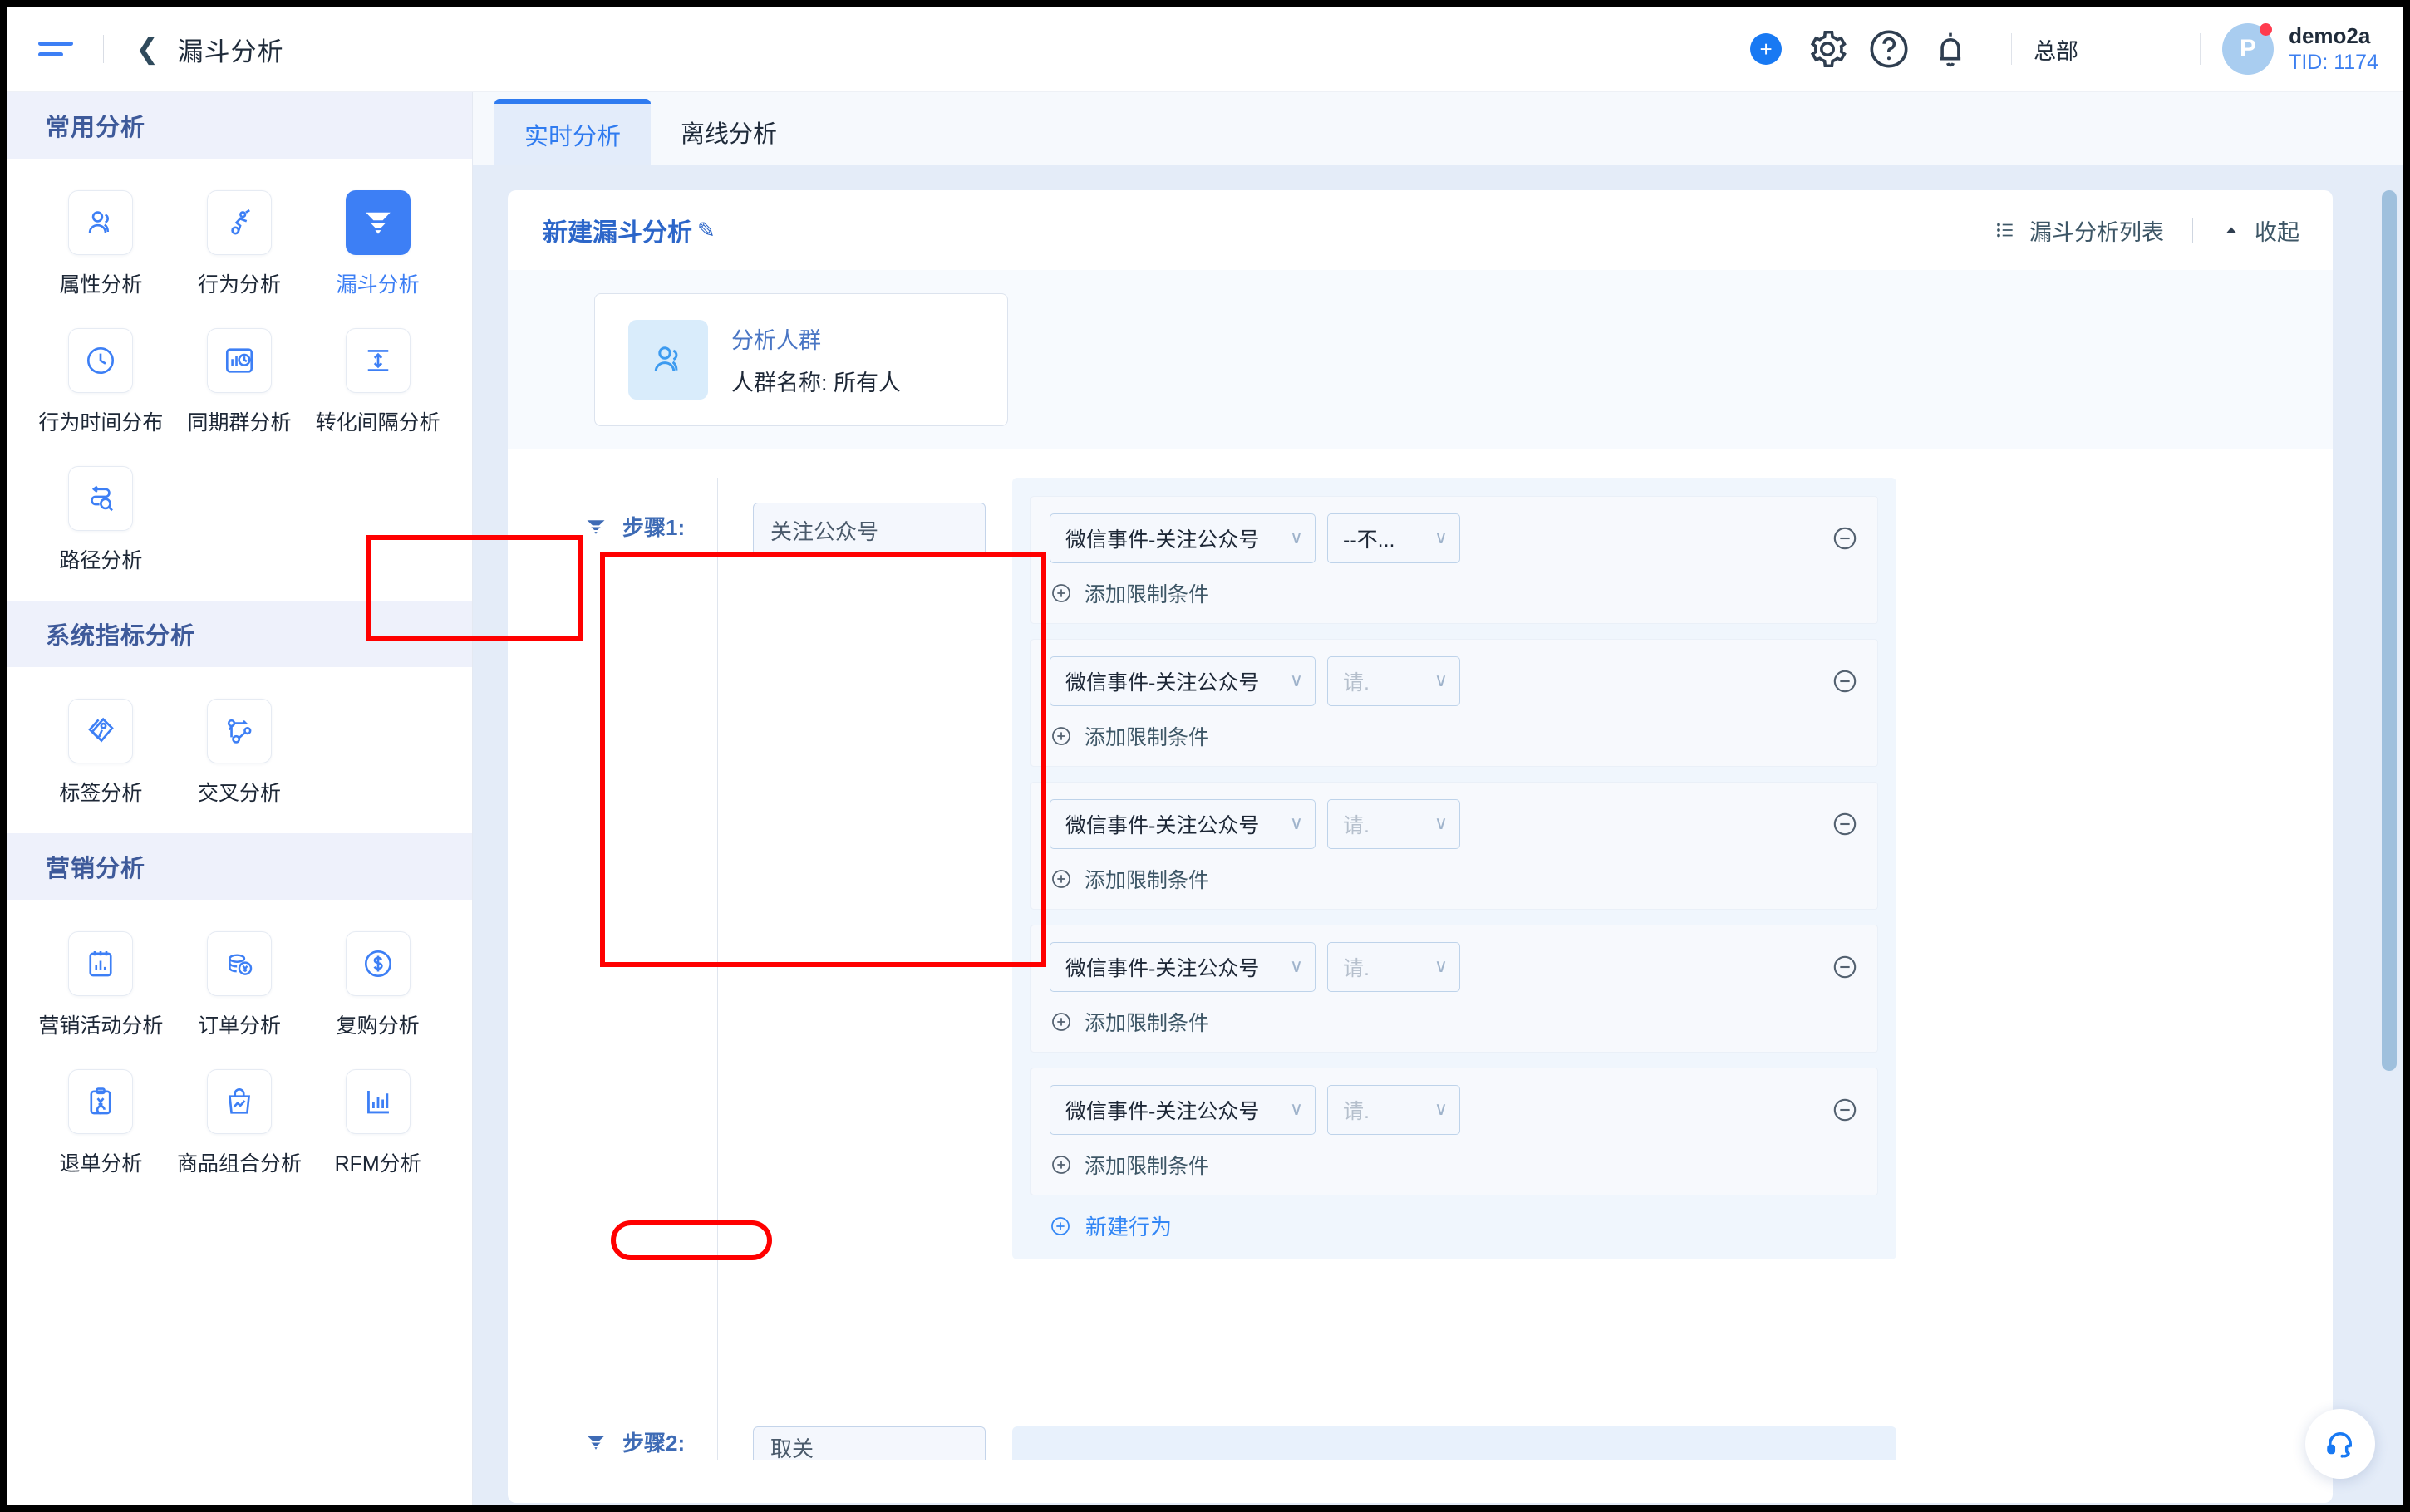 Image resolution: width=2410 pixels, height=1512 pixels. I want to click on add-button: +, so click(1766, 49).